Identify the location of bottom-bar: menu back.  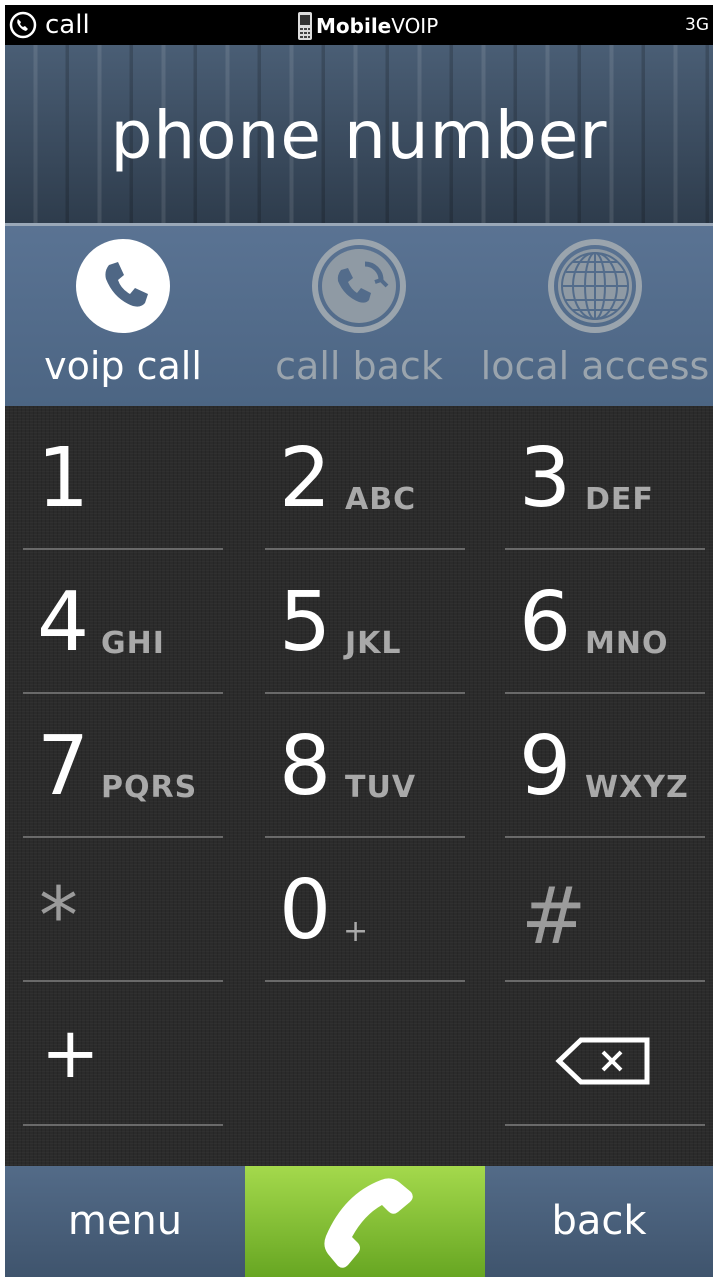
(359, 1221).